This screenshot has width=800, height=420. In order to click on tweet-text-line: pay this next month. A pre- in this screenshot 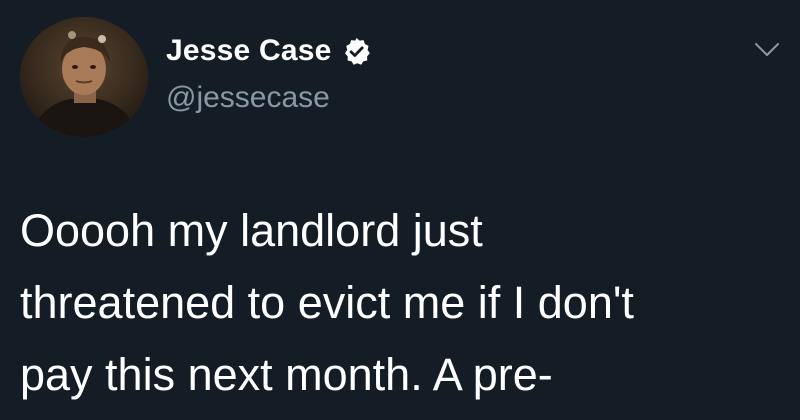, I will do `click(286, 374)`.